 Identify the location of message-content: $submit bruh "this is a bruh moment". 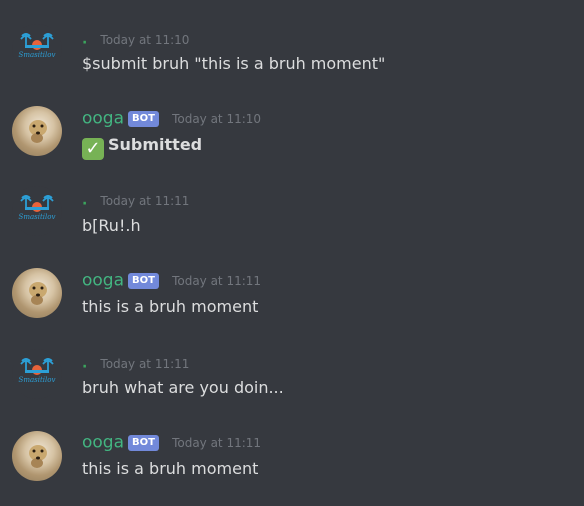
(234, 63).